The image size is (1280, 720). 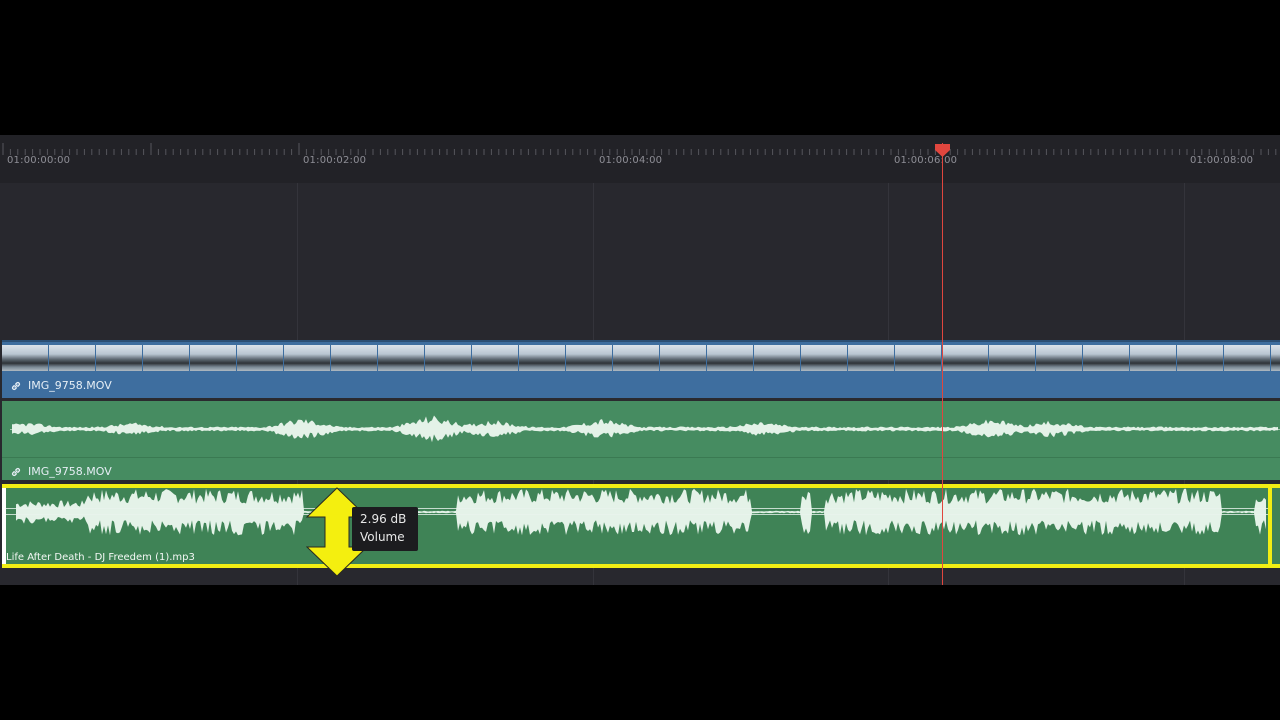 What do you see at coordinates (1222, 160) in the screenshot?
I see `timecode-label-8: 01:00:08:00` at bounding box center [1222, 160].